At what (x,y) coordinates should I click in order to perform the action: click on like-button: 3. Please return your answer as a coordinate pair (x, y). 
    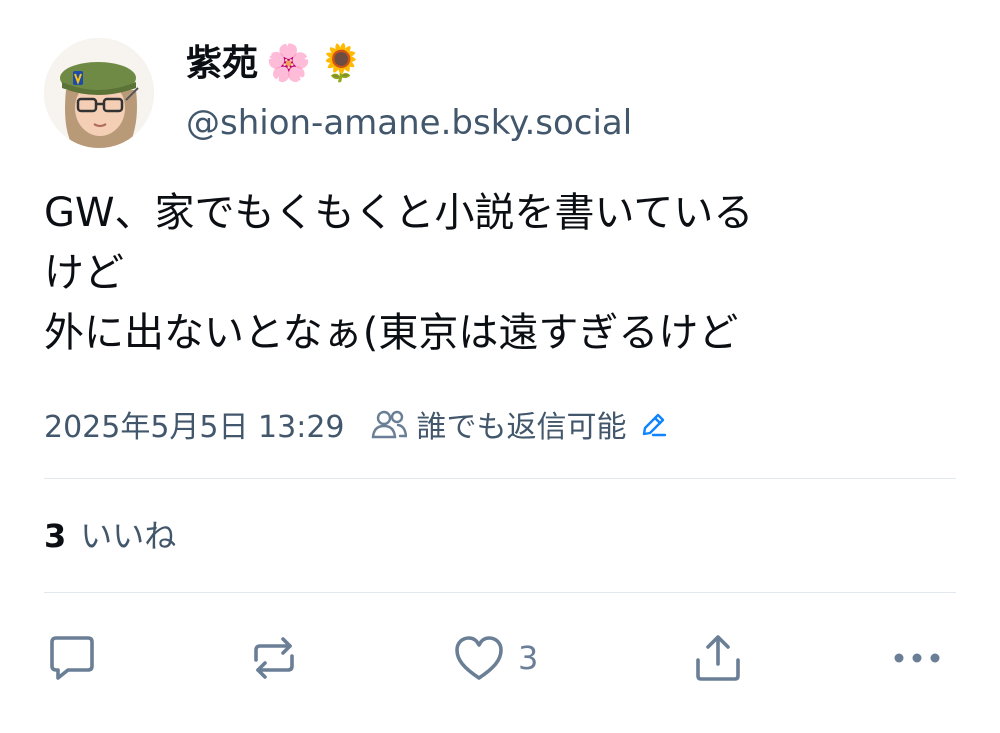
    Looking at the image, I should click on (495, 658).